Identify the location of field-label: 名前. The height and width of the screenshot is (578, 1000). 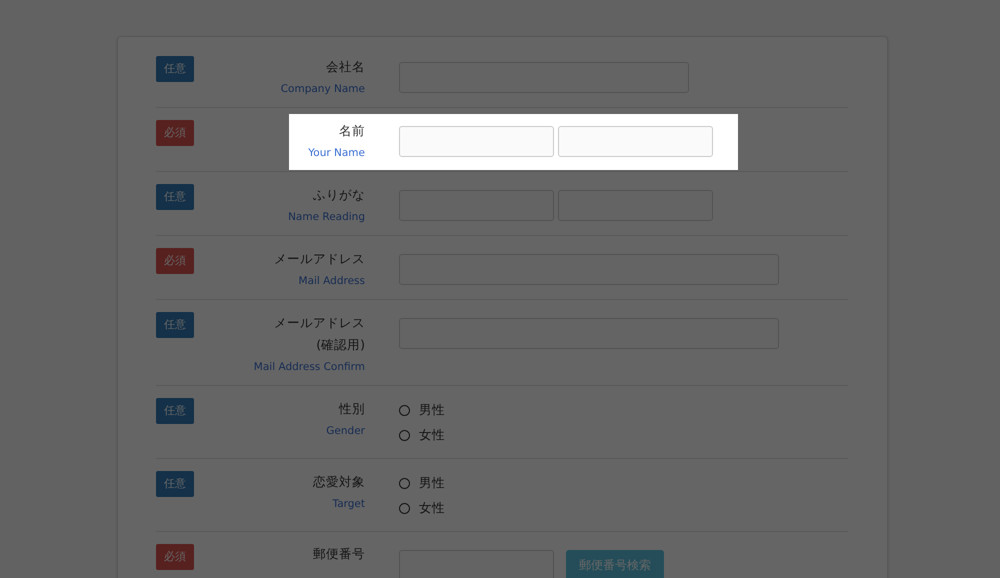
(352, 131).